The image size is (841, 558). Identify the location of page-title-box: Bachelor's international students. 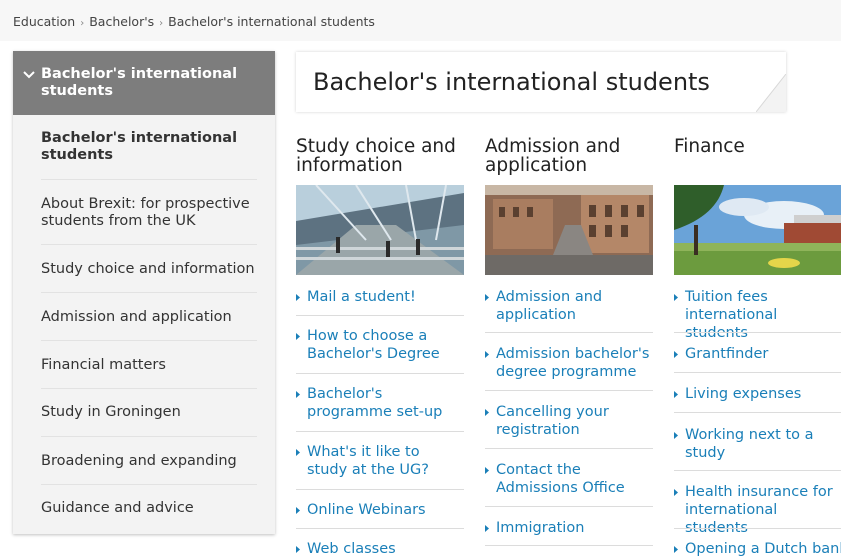
(541, 82).